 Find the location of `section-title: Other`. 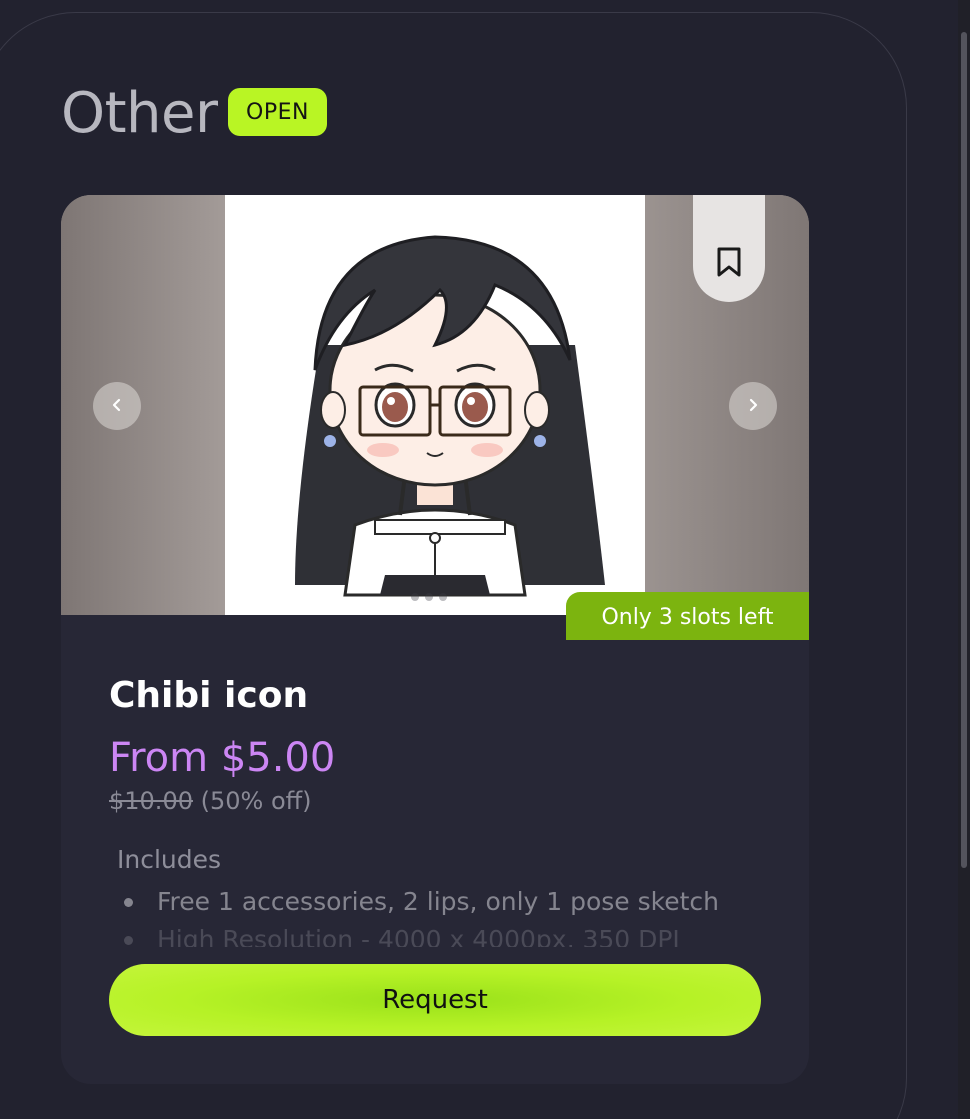

section-title: Other is located at coordinates (139, 113).